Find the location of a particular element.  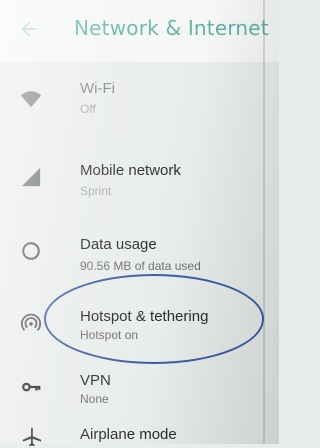

signal-icon is located at coordinates (31, 177).